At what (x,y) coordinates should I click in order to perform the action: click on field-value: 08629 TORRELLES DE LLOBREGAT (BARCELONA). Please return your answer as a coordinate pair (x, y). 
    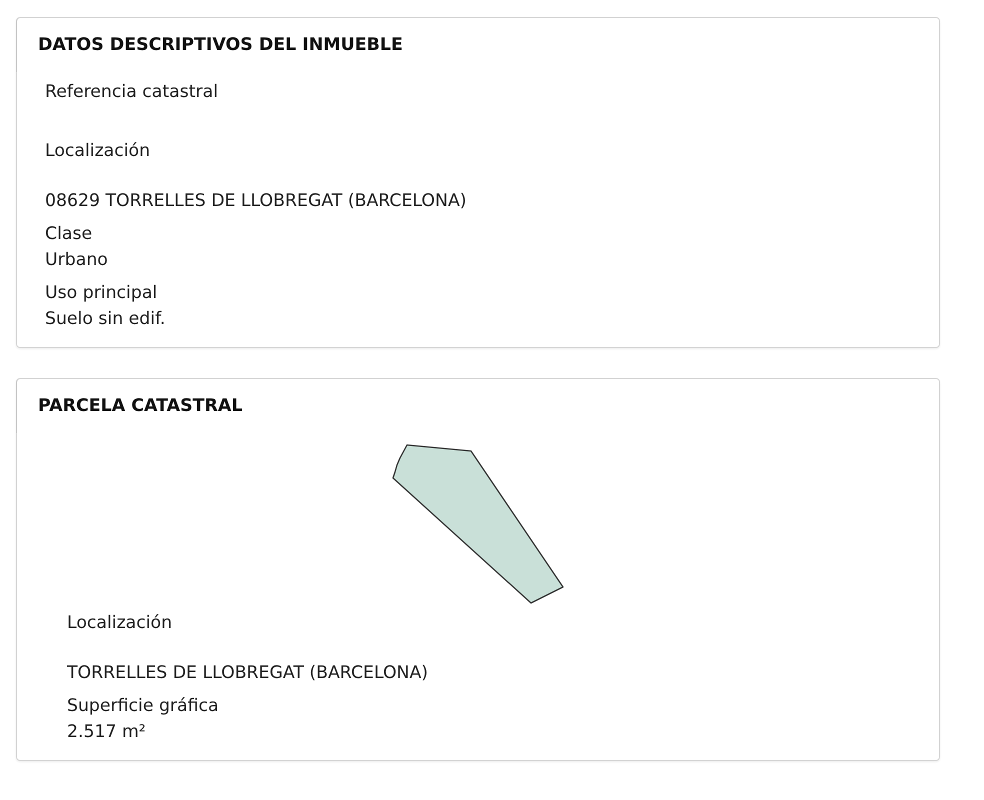
    Looking at the image, I should click on (256, 201).